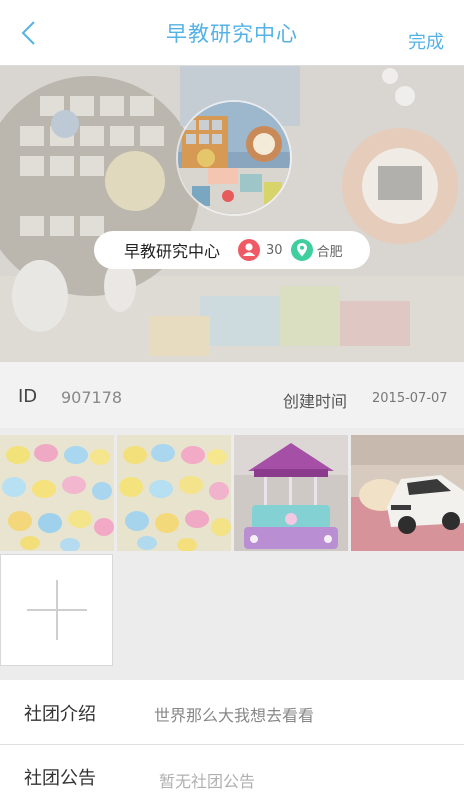  What do you see at coordinates (274, 250) in the screenshot?
I see `member-count: 30` at bounding box center [274, 250].